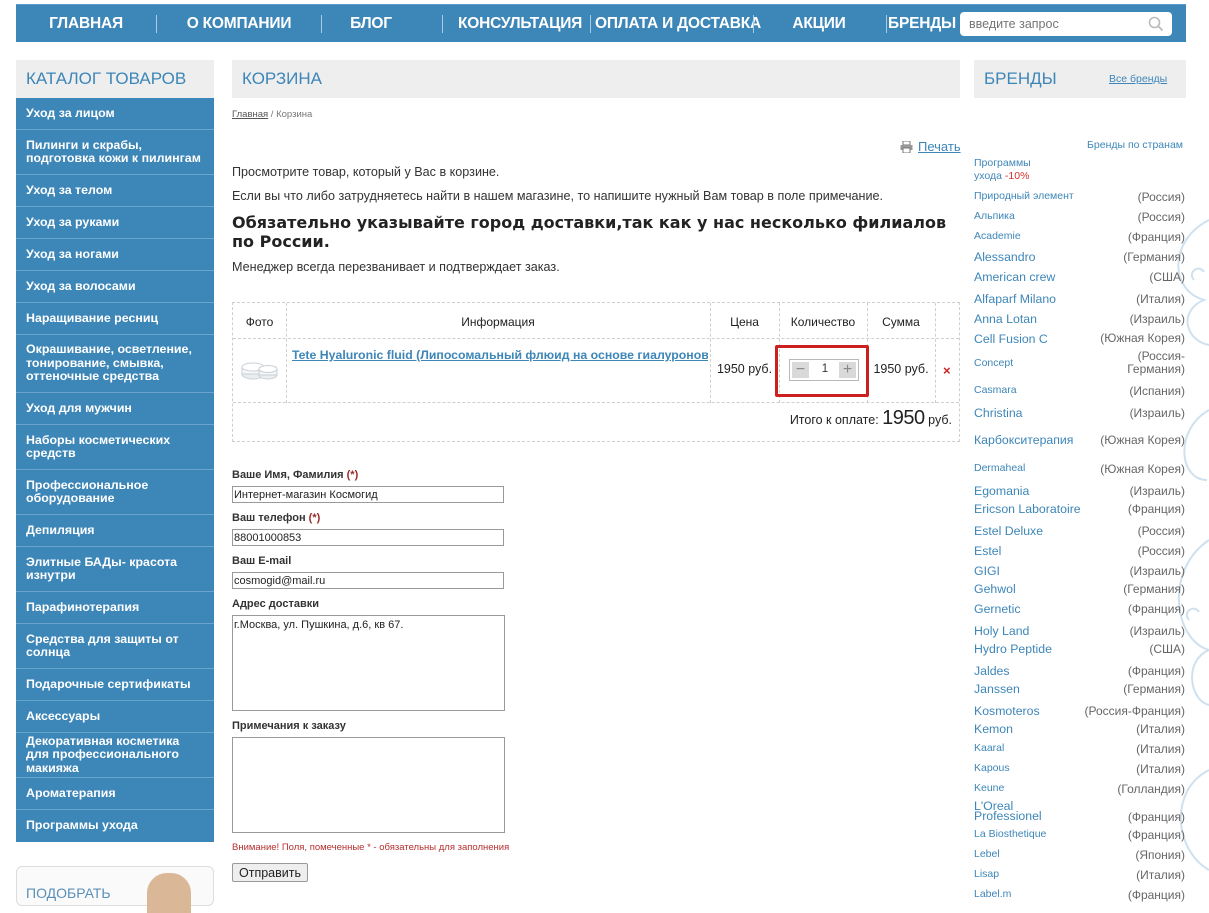 This screenshot has width=1209, height=913. What do you see at coordinates (847, 370) in the screenshot?
I see `increase-quantity-button: +` at bounding box center [847, 370].